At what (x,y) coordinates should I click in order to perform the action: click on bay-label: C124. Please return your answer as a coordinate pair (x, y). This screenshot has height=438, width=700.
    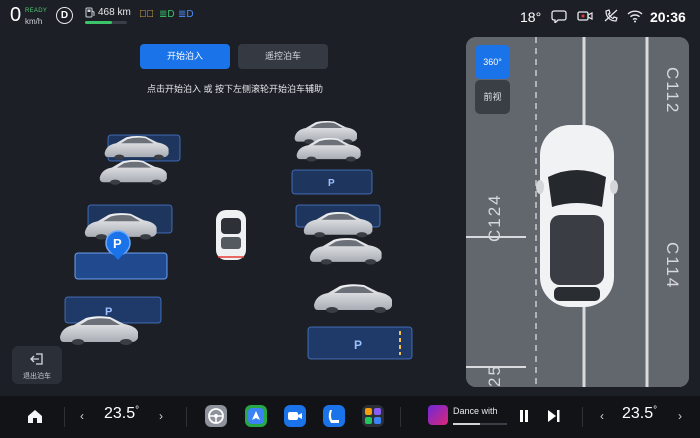
    Looking at the image, I should click on (494, 217).